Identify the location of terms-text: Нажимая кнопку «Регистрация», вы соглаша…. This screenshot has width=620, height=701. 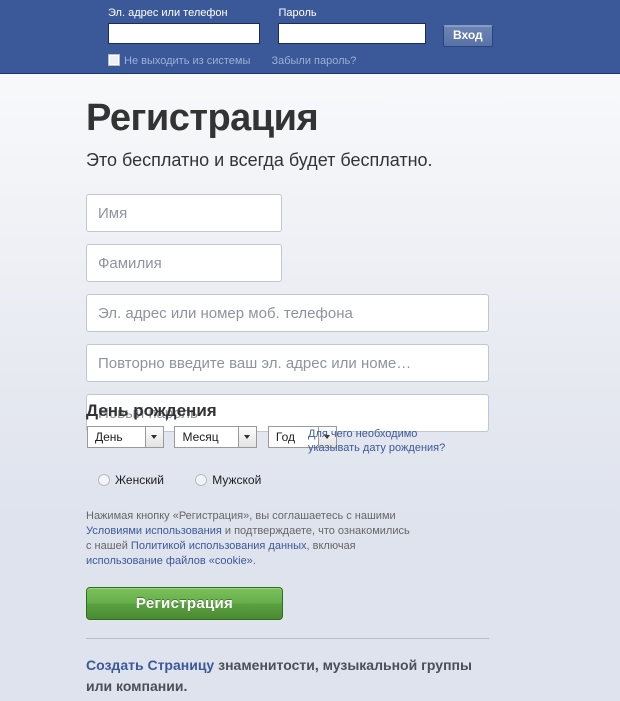
(251, 539).